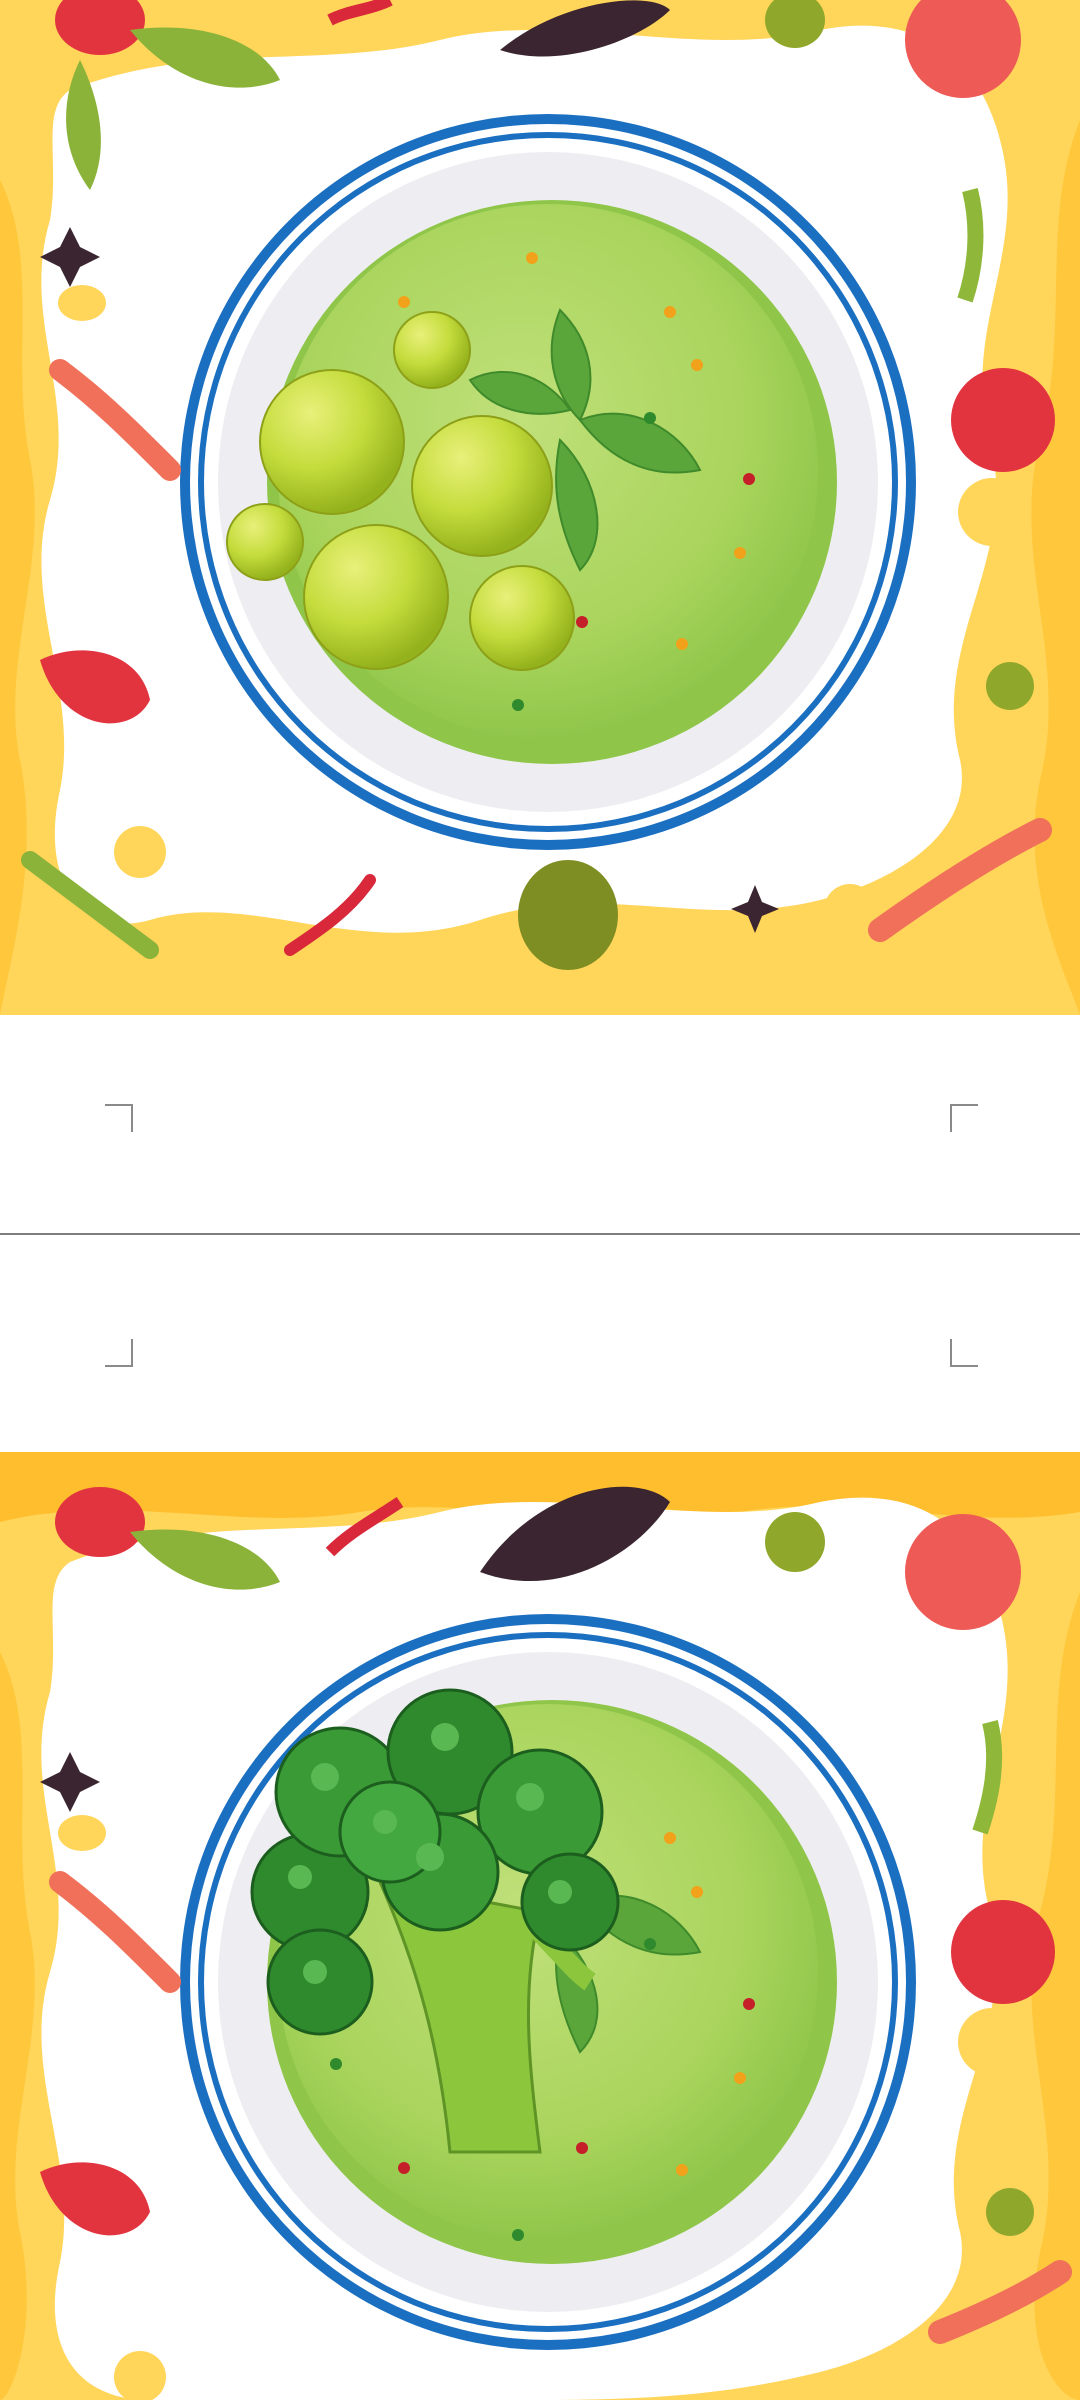 This screenshot has width=1080, height=2400. Describe the element at coordinates (119, 1118) in the screenshot. I see `crop-corner-top-left` at that location.